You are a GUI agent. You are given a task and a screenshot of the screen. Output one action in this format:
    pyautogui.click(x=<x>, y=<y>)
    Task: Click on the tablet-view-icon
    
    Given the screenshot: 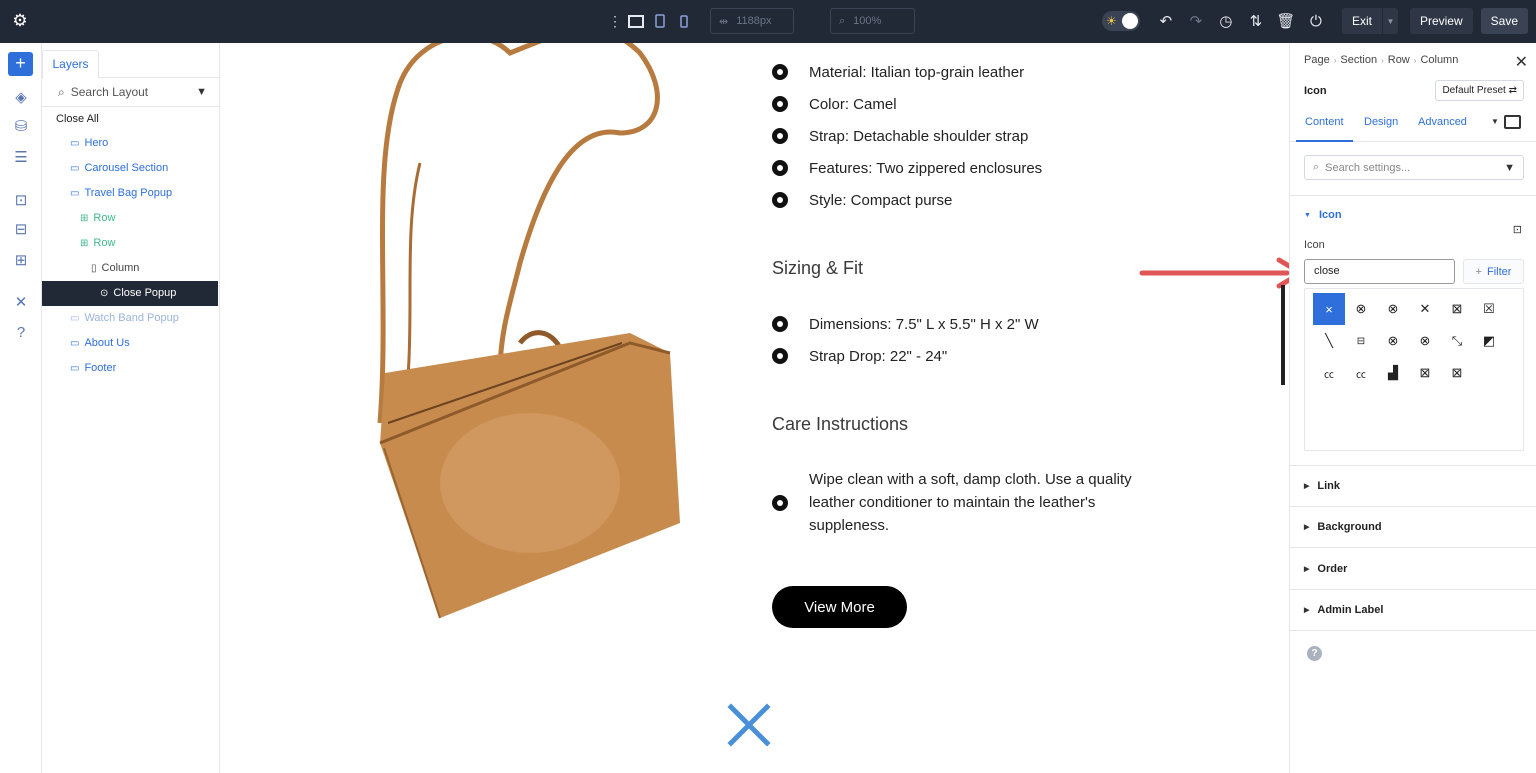 What is the action you would take?
    pyautogui.click(x=660, y=21)
    